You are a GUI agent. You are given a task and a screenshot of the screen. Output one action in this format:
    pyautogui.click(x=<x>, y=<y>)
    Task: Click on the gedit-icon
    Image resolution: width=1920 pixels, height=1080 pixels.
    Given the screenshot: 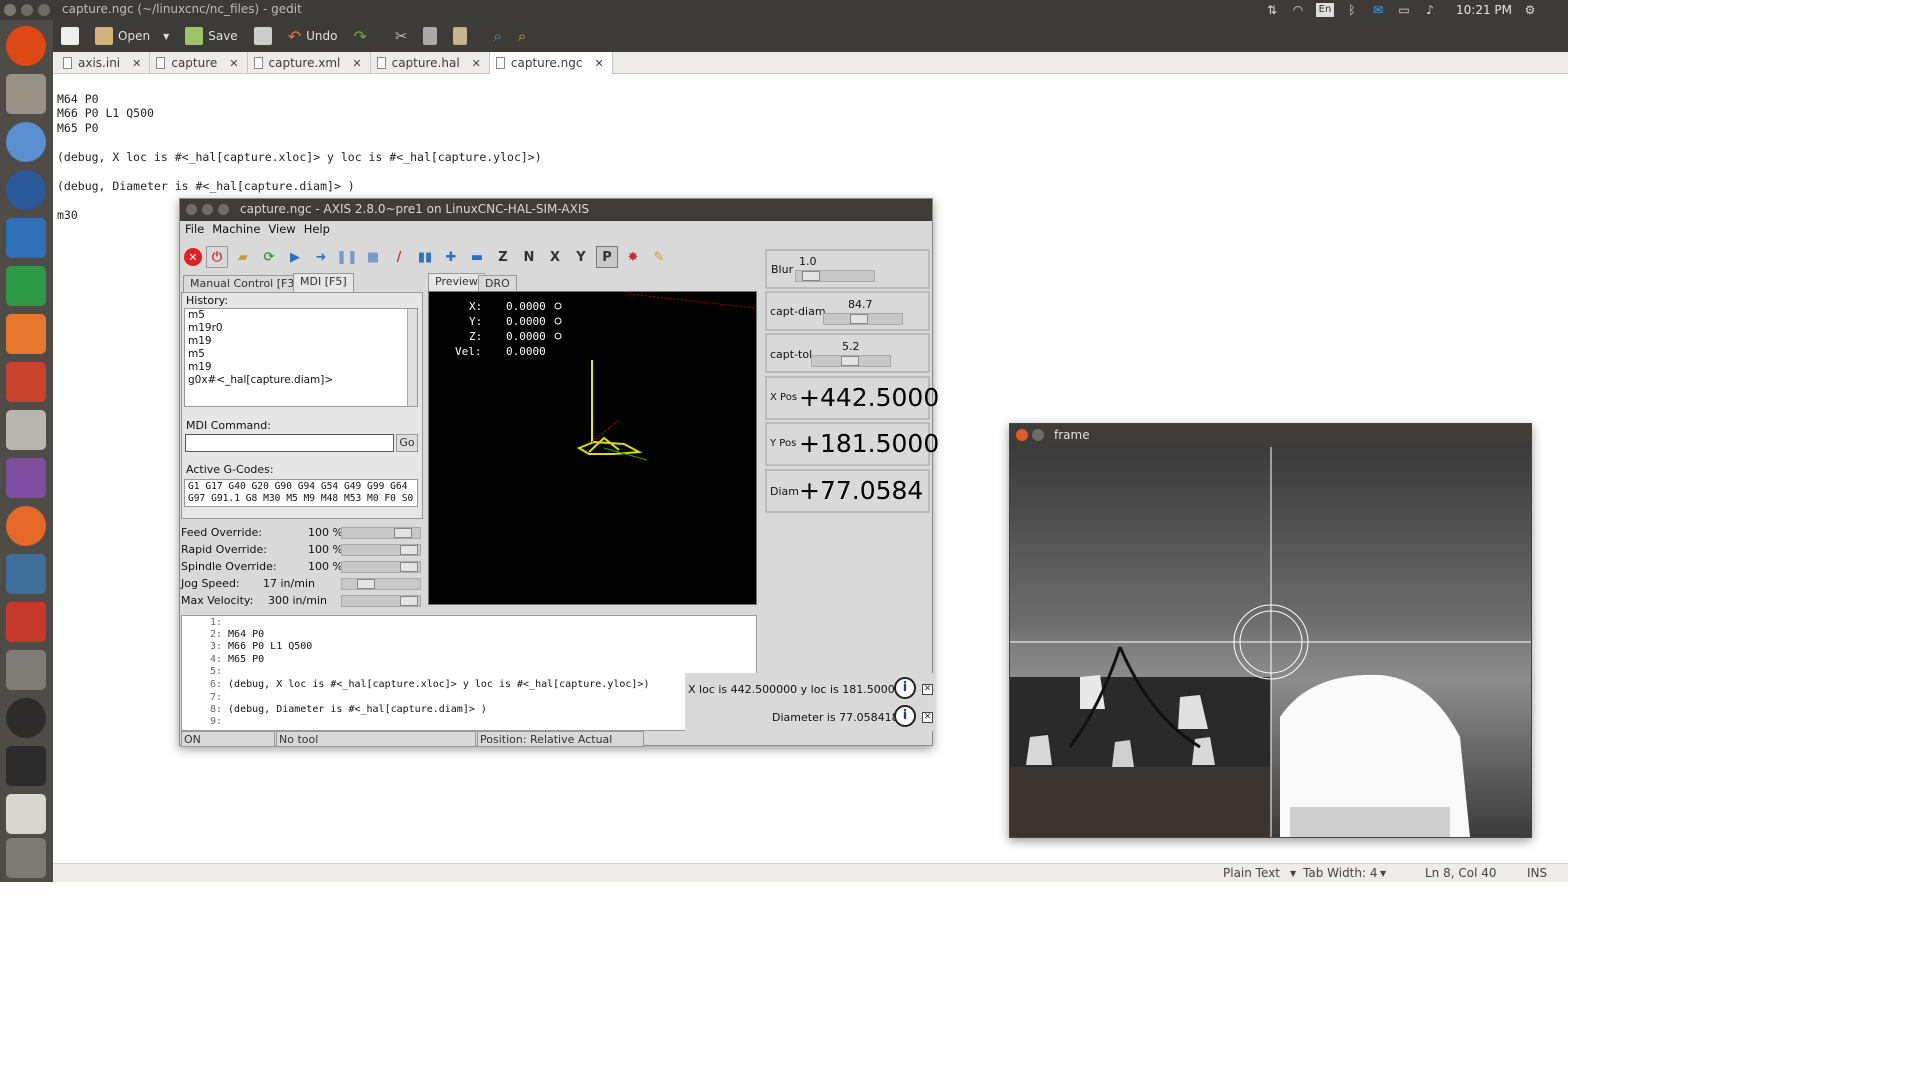 What is the action you would take?
    pyautogui.click(x=26, y=814)
    